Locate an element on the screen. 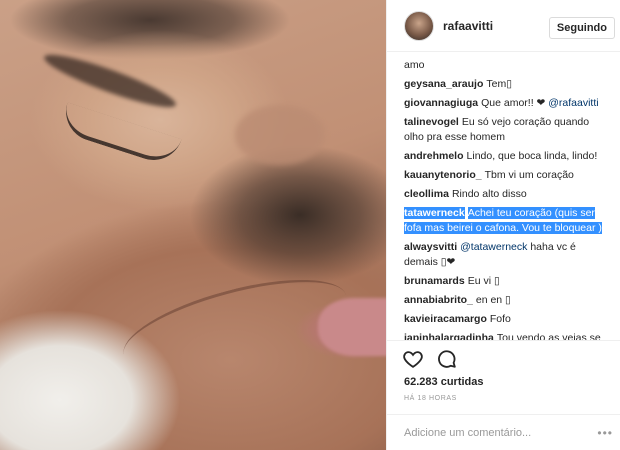 The height and width of the screenshot is (450, 620). likes-count: 62.283 curtidas is located at coordinates (444, 382).